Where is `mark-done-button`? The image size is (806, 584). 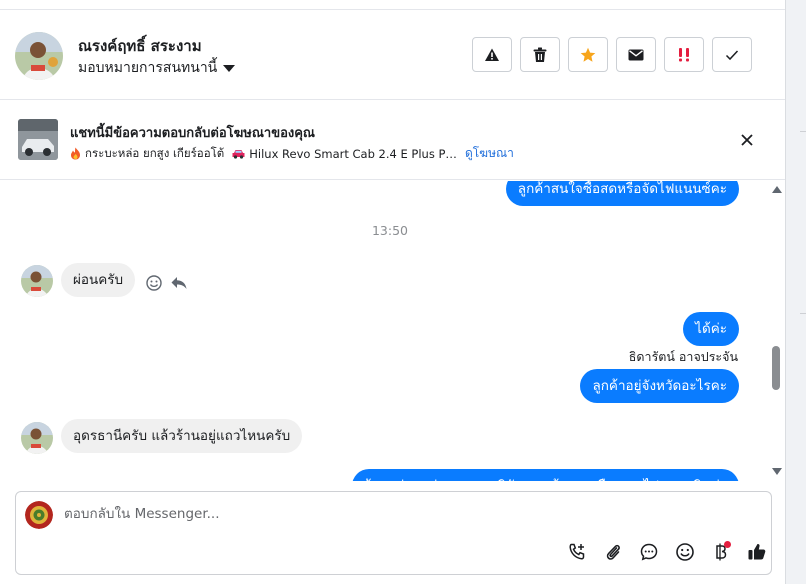 mark-done-button is located at coordinates (732, 54).